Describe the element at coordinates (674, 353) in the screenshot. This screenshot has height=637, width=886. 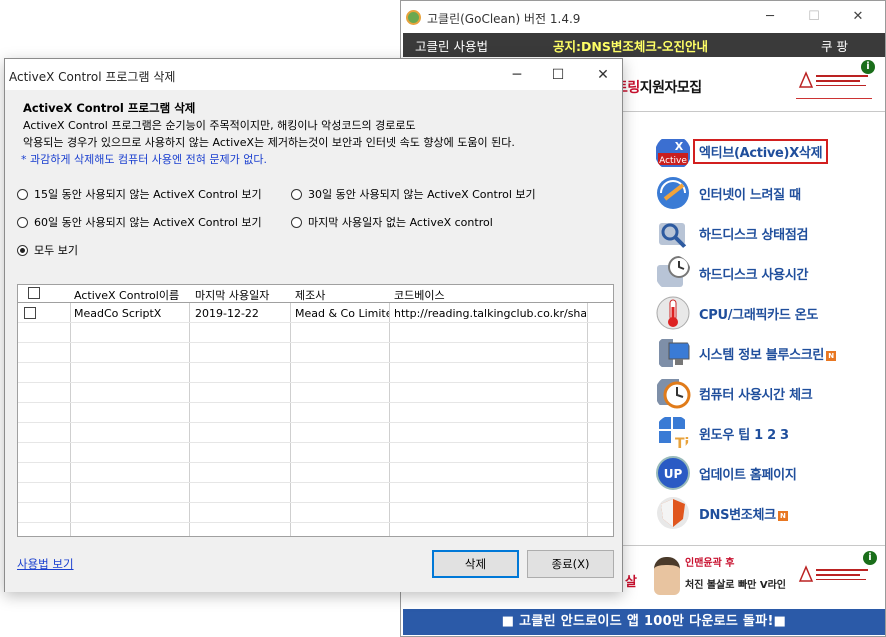
I see `system-info-icon` at that location.